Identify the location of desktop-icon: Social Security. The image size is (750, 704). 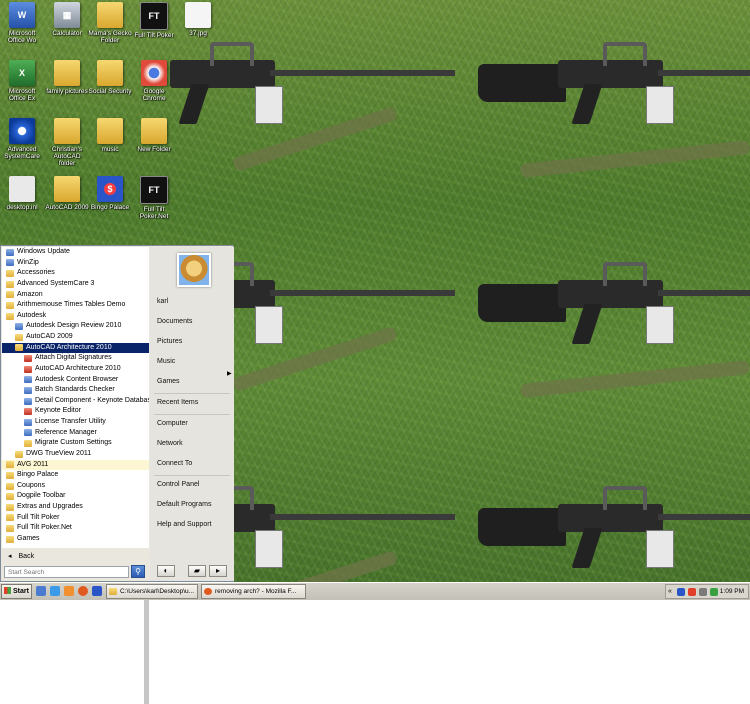
(110, 77).